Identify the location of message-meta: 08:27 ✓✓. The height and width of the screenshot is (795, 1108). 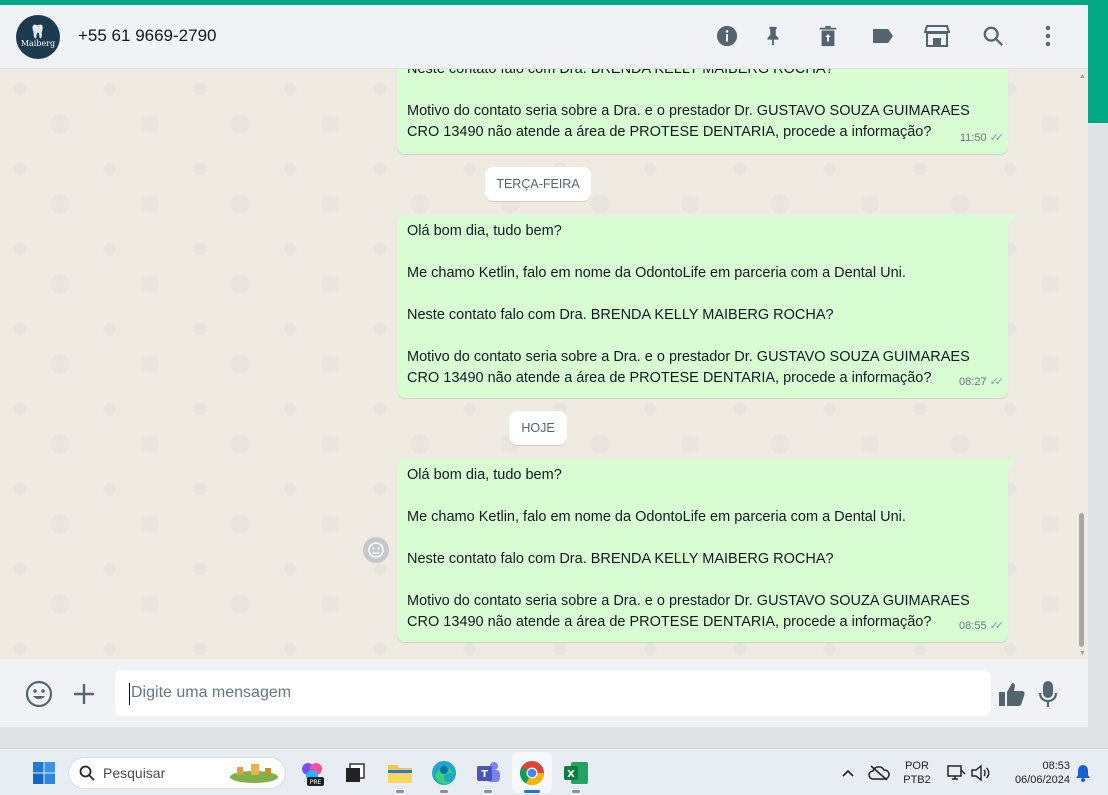
(982, 382).